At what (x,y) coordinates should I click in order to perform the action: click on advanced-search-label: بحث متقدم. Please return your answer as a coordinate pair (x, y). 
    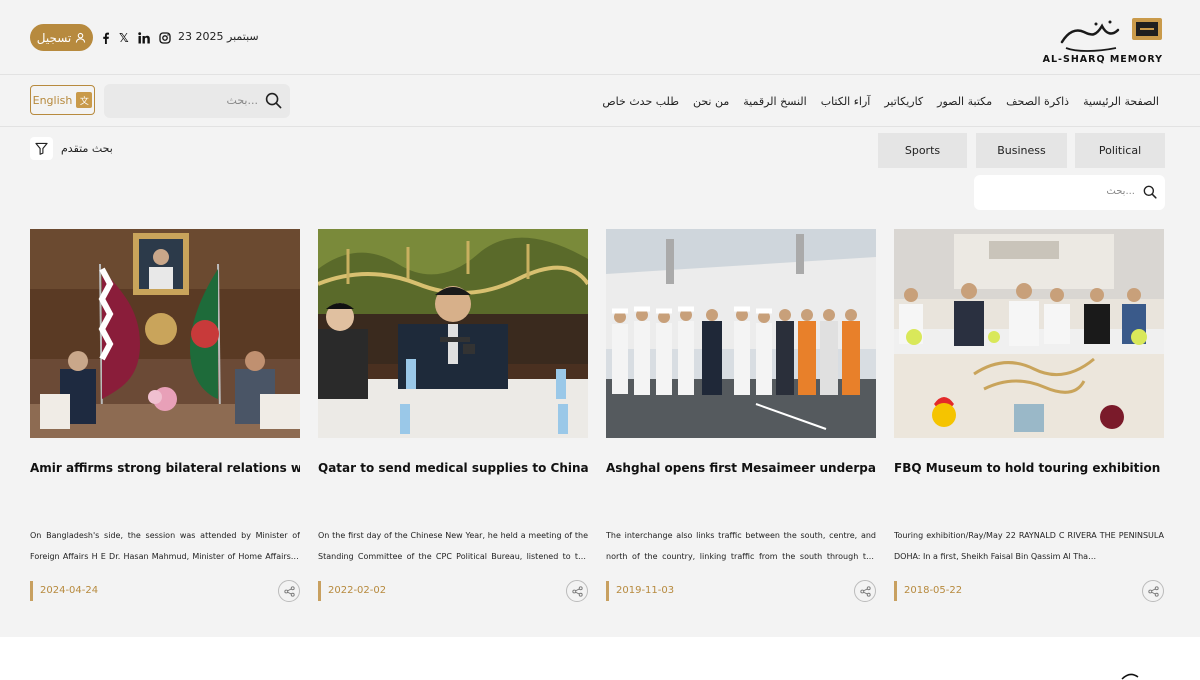
    Looking at the image, I should click on (87, 148).